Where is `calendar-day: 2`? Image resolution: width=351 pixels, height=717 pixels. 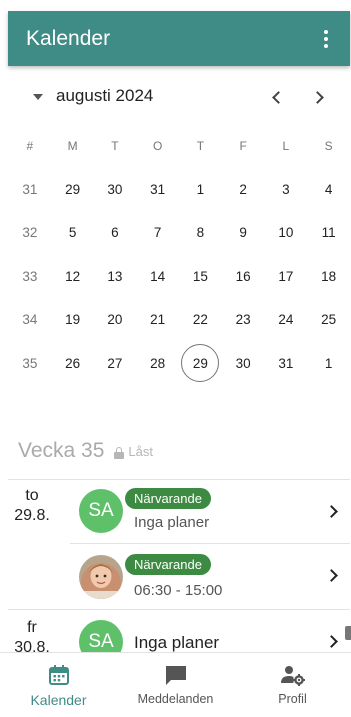 calendar-day: 2 is located at coordinates (243, 189).